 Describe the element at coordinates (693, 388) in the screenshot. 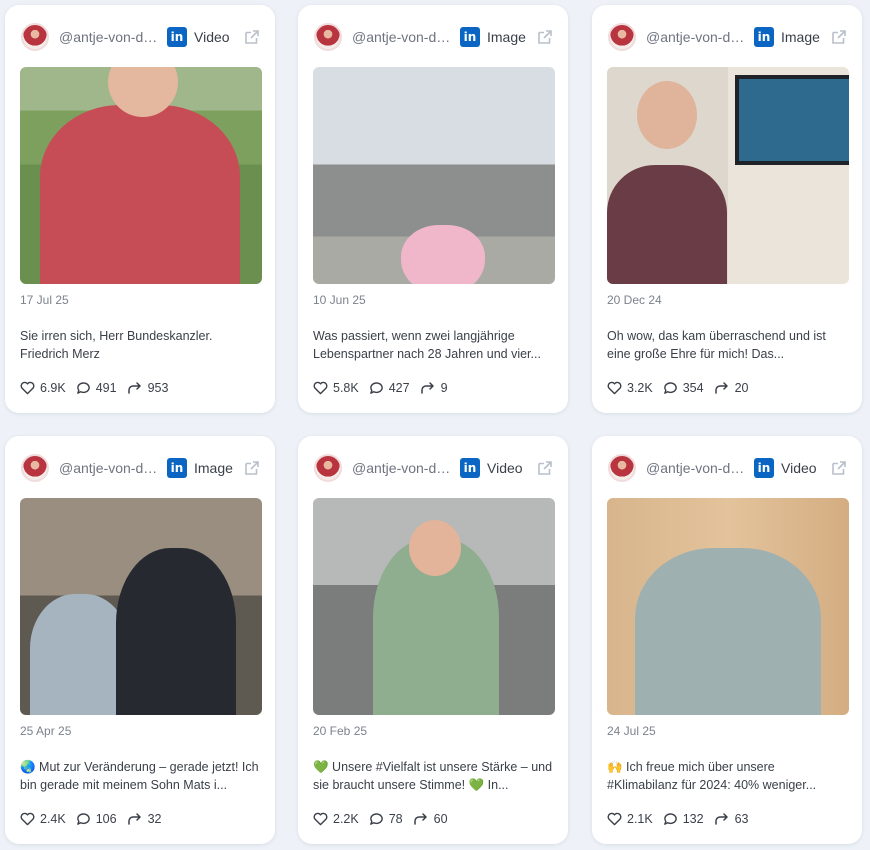

I see `comments-count: 354` at that location.